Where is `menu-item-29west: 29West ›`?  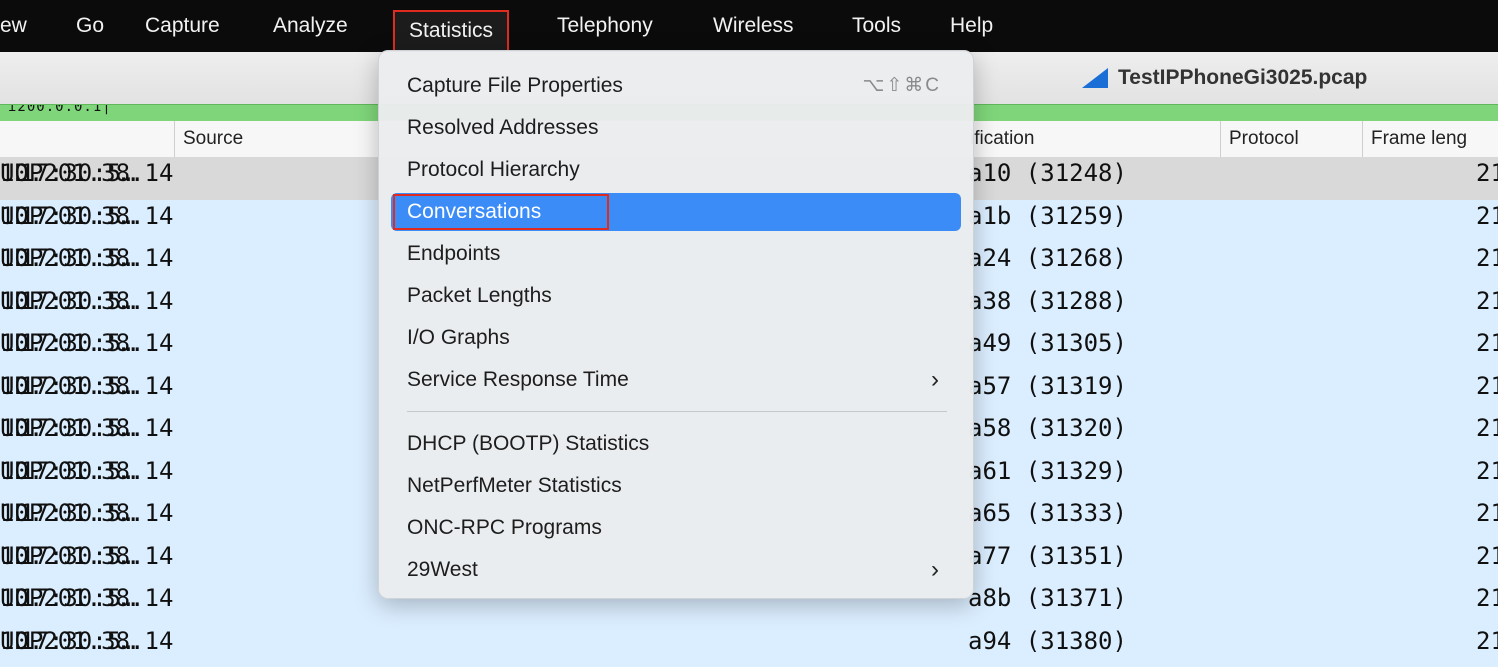 menu-item-29west: 29West › is located at coordinates (676, 570).